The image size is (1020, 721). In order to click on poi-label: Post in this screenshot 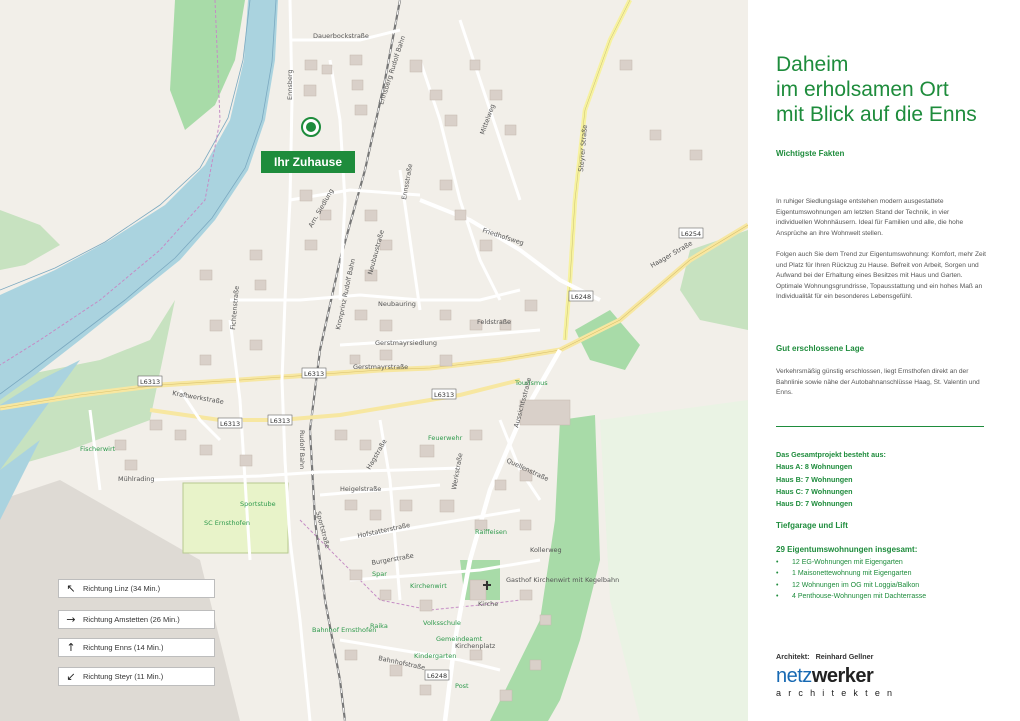, I will do `click(462, 686)`.